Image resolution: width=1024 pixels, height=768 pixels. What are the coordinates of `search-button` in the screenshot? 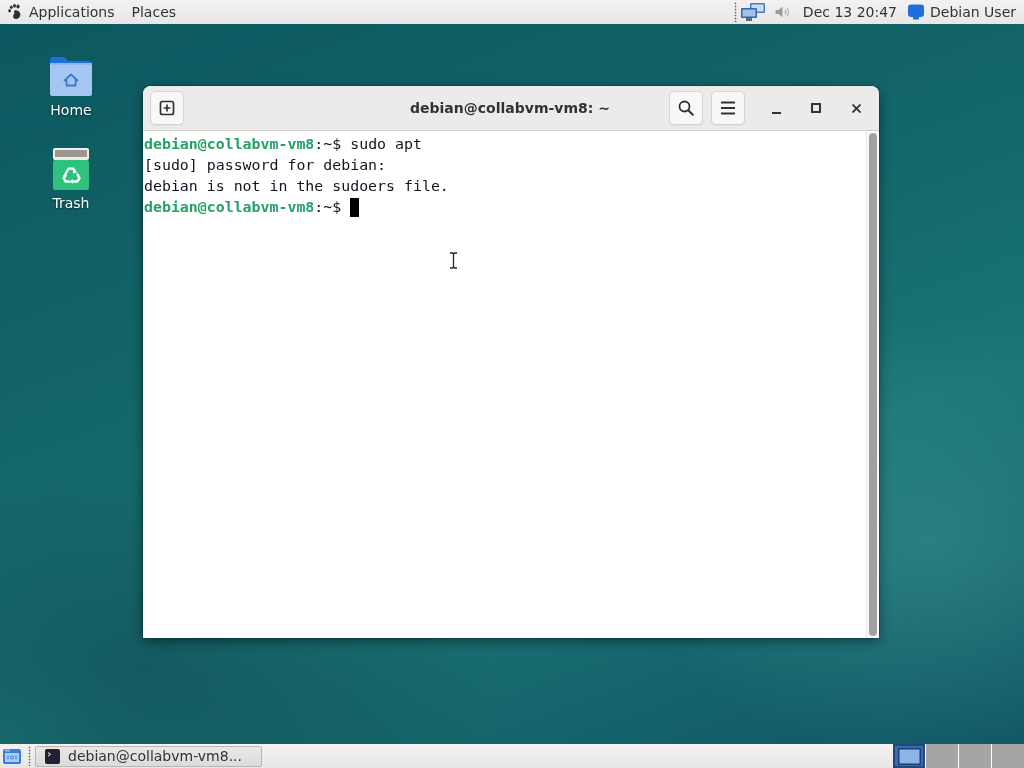 It's located at (686, 108).